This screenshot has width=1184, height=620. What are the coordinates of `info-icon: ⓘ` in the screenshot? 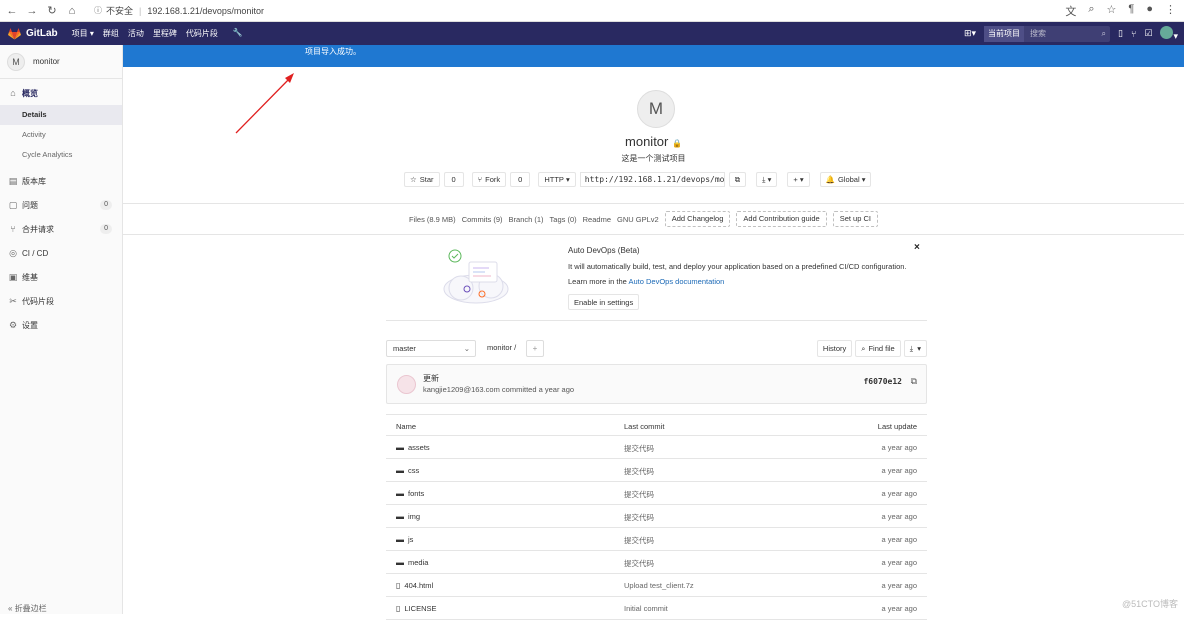 It's located at (98, 10).